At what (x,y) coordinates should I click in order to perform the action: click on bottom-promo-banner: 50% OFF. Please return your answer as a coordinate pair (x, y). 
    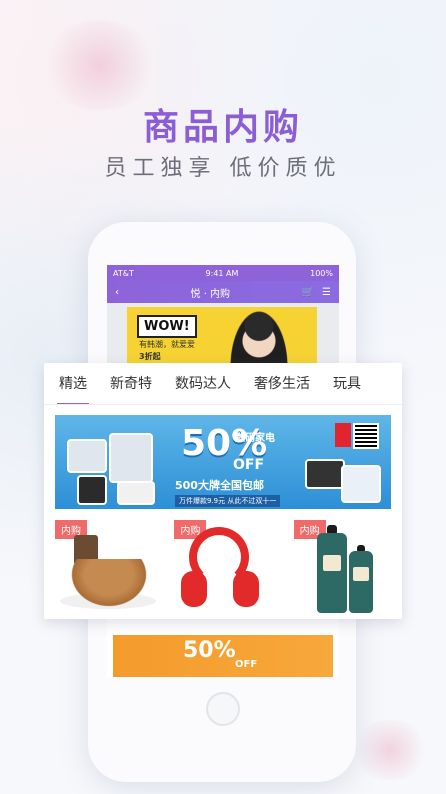
    Looking at the image, I should click on (223, 656).